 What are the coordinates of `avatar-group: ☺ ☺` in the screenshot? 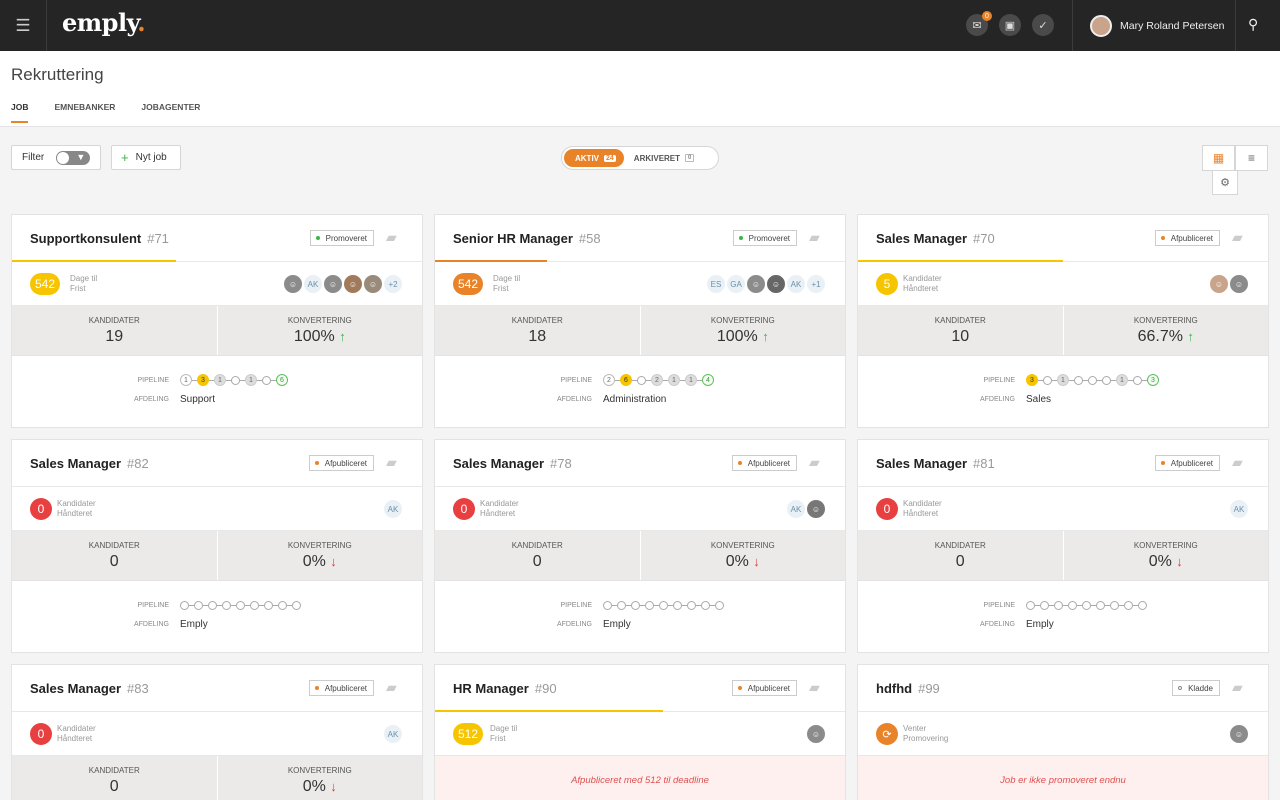 It's located at (1229, 284).